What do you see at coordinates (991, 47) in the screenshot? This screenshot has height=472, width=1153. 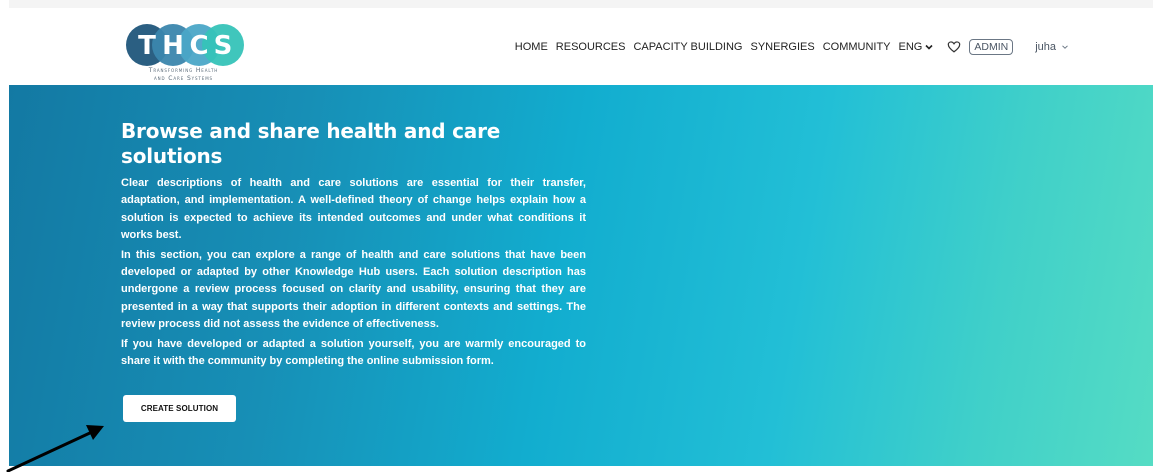 I see `admin-badge: ADMIN` at bounding box center [991, 47].